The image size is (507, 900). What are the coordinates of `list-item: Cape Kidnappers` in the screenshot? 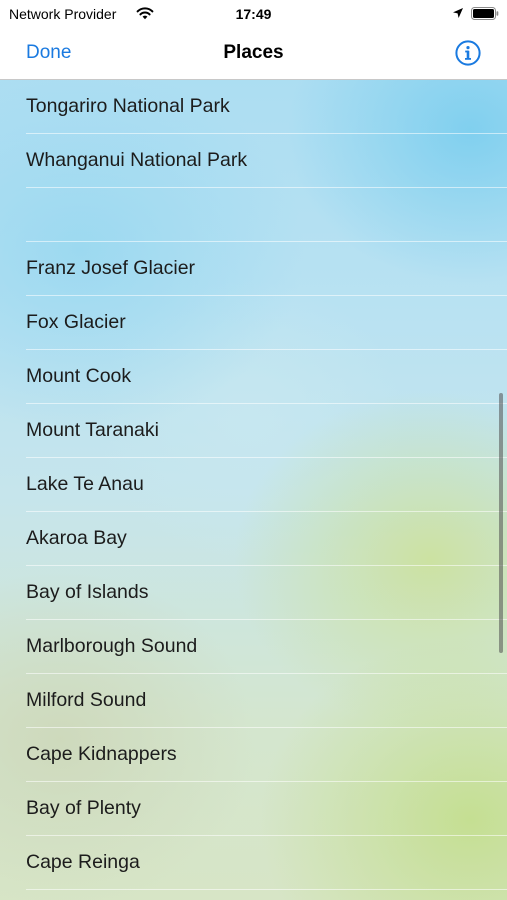 It's located at (266, 755).